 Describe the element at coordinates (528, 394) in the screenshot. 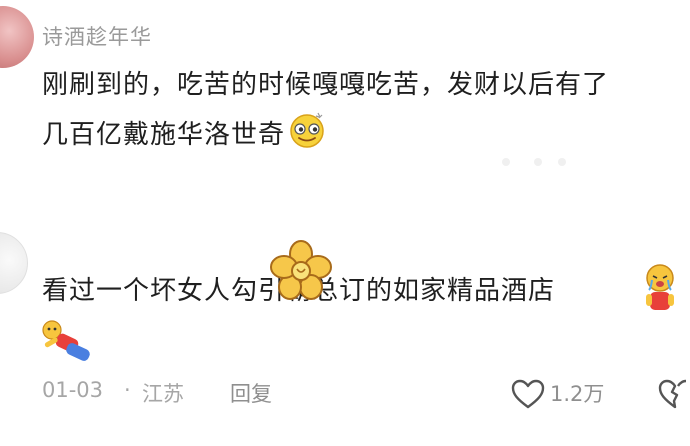

I see `heart-outline-icon` at that location.